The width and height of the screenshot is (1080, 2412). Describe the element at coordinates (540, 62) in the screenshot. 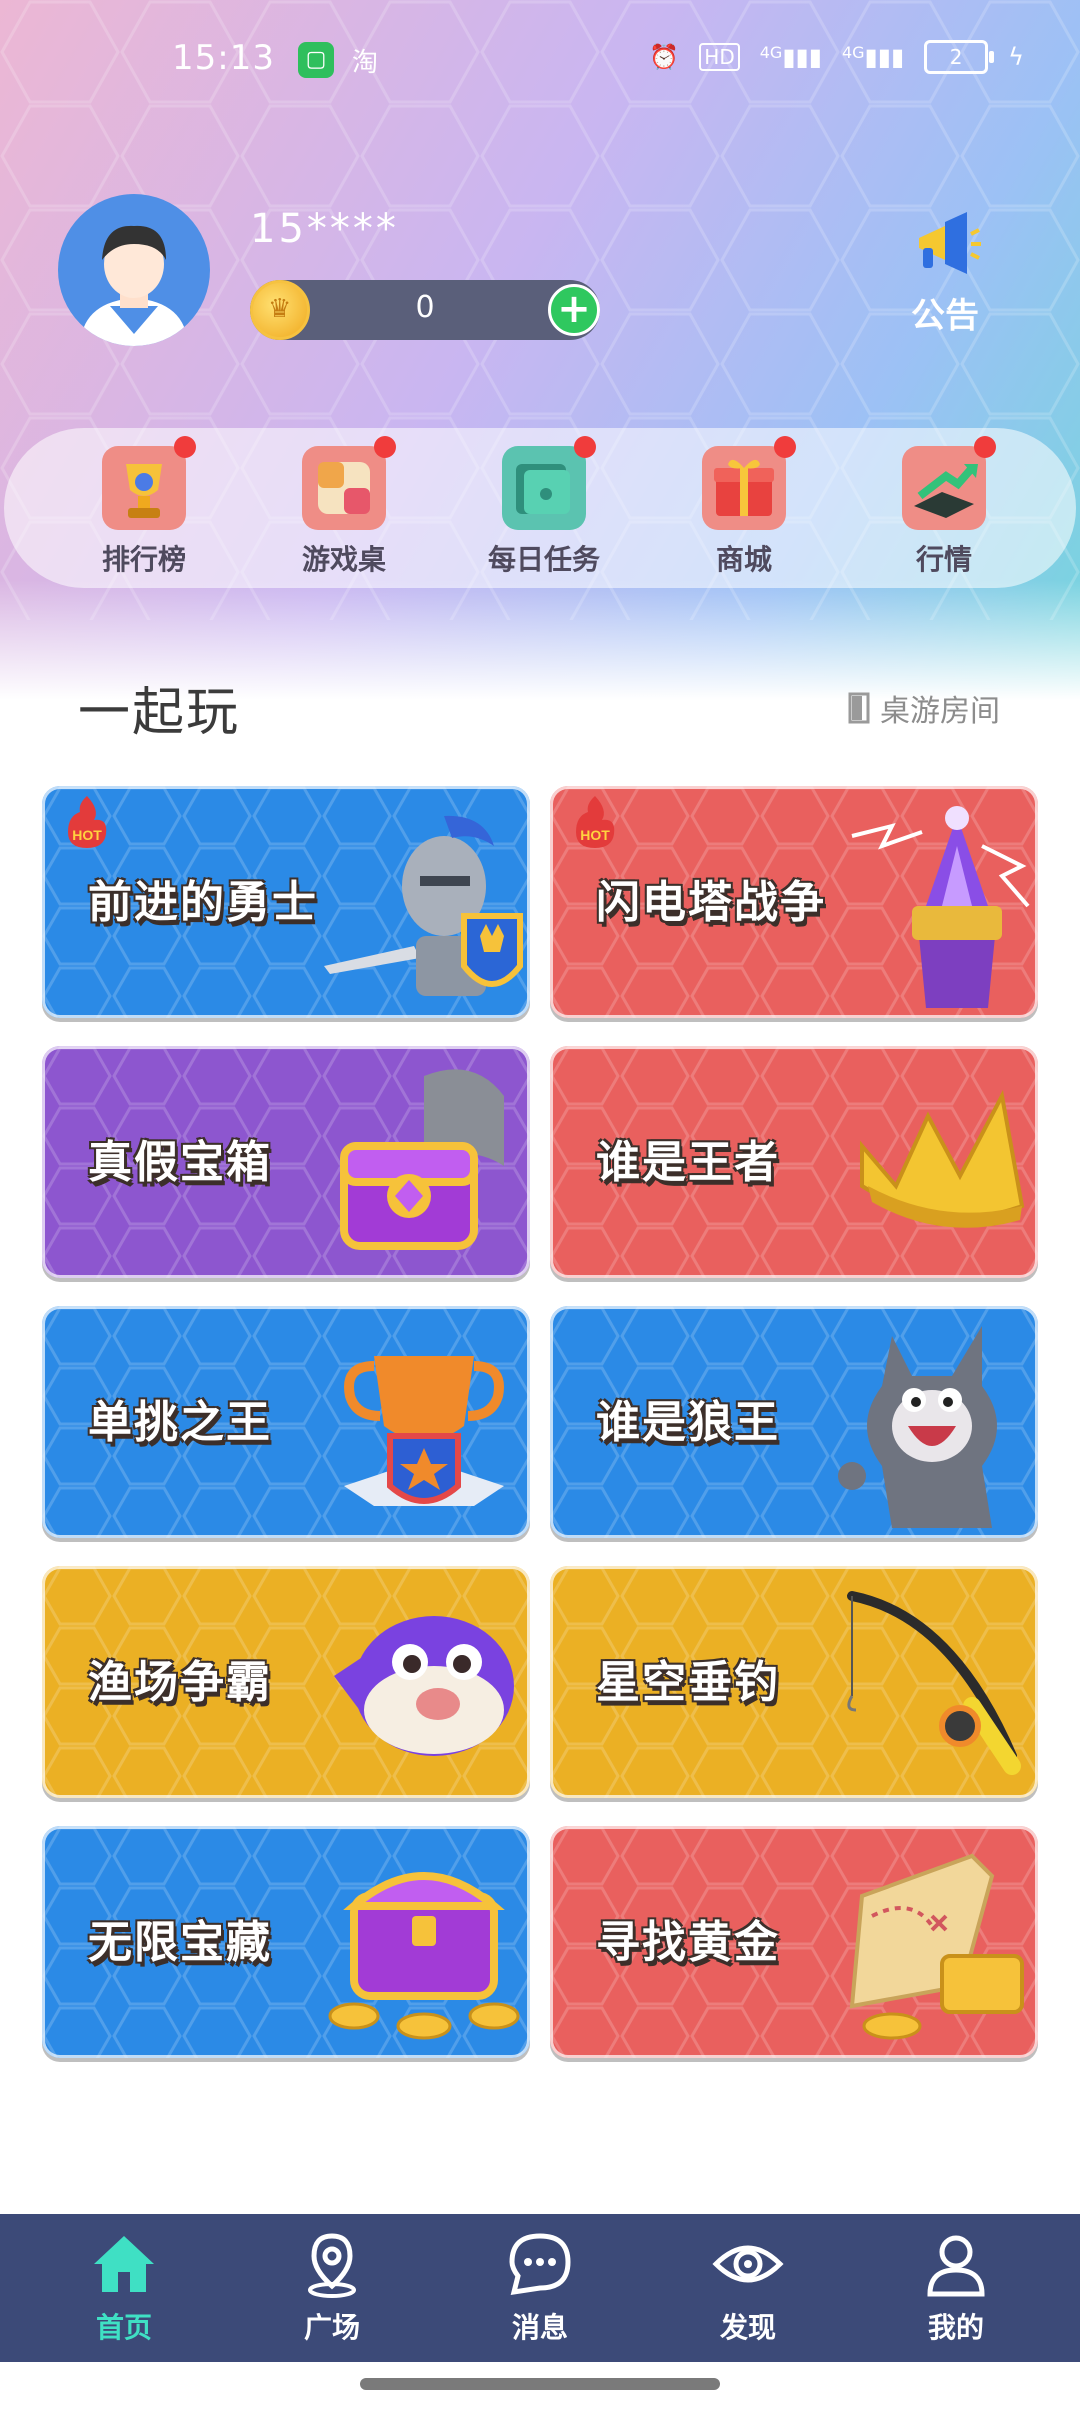

I see `status-bar: 15:13 ▢ 淘 ⏰ HD 4G▮▮▮ 4G▮▮▮ 2 ϟ` at that location.